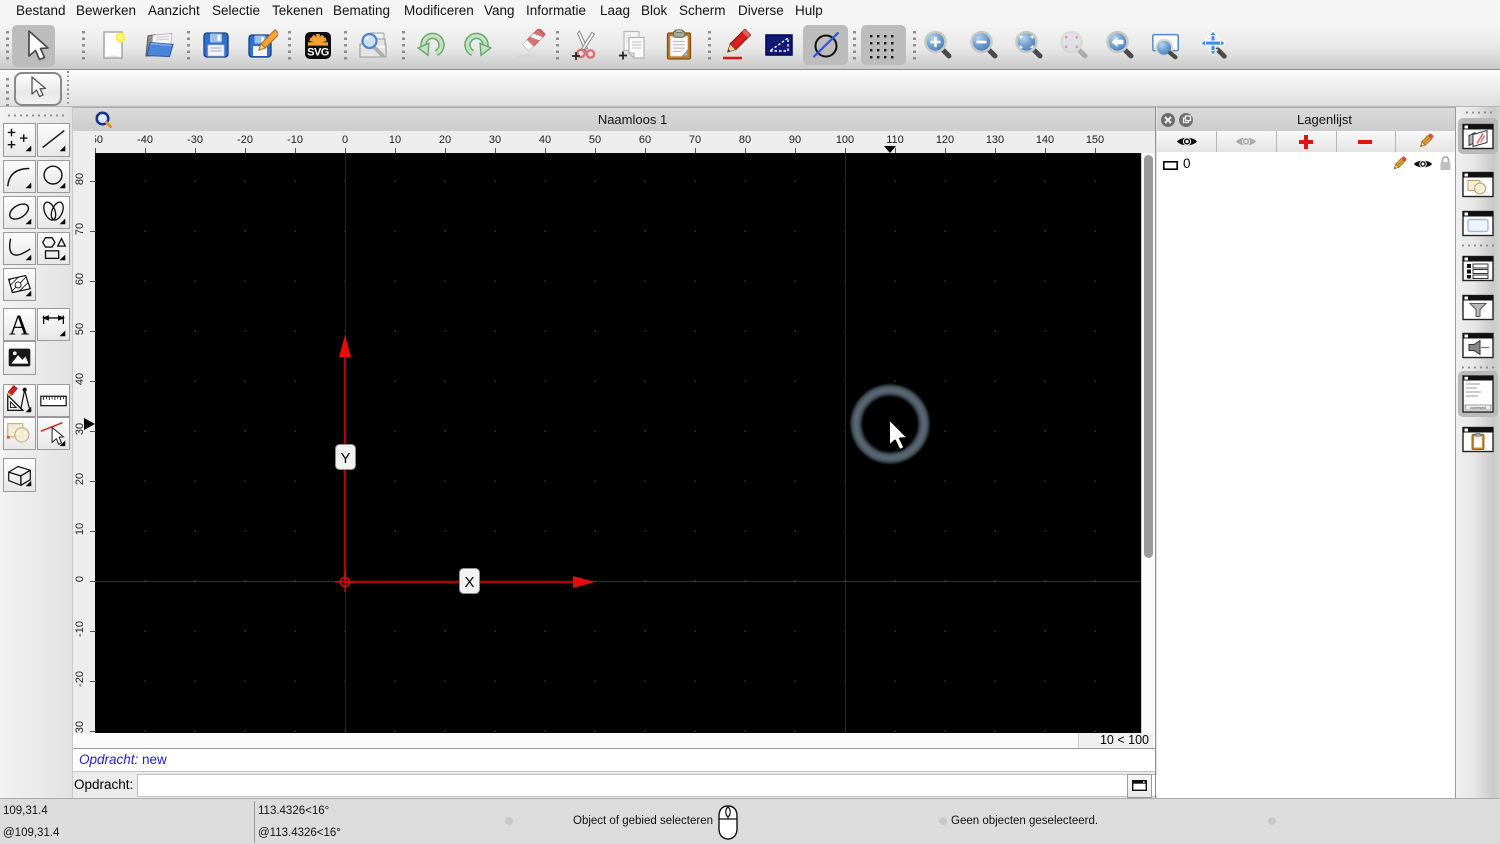 The height and width of the screenshot is (844, 1500). Describe the element at coordinates (318, 53) in the screenshot. I see `svg-text: SVG` at that location.